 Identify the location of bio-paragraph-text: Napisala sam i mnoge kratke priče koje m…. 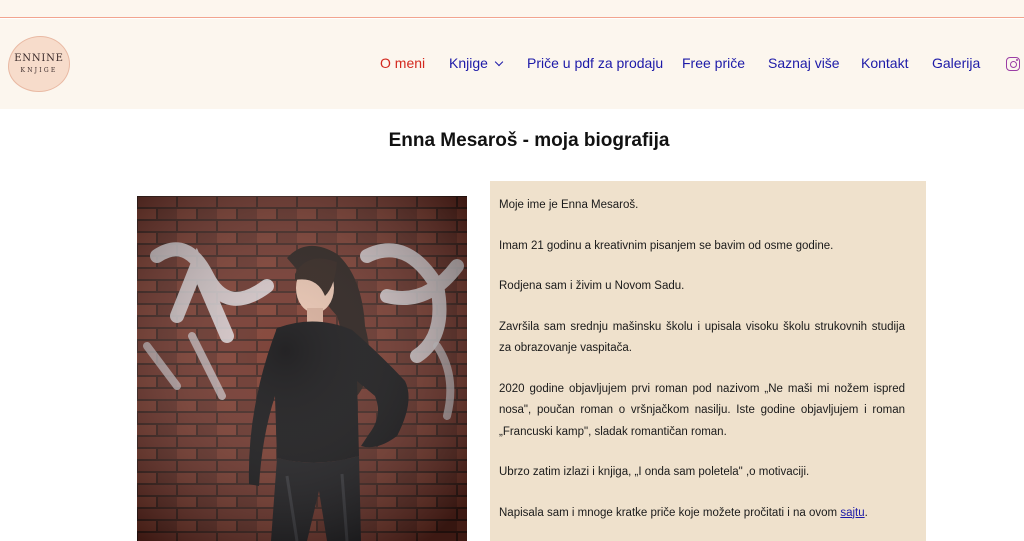
(668, 512).